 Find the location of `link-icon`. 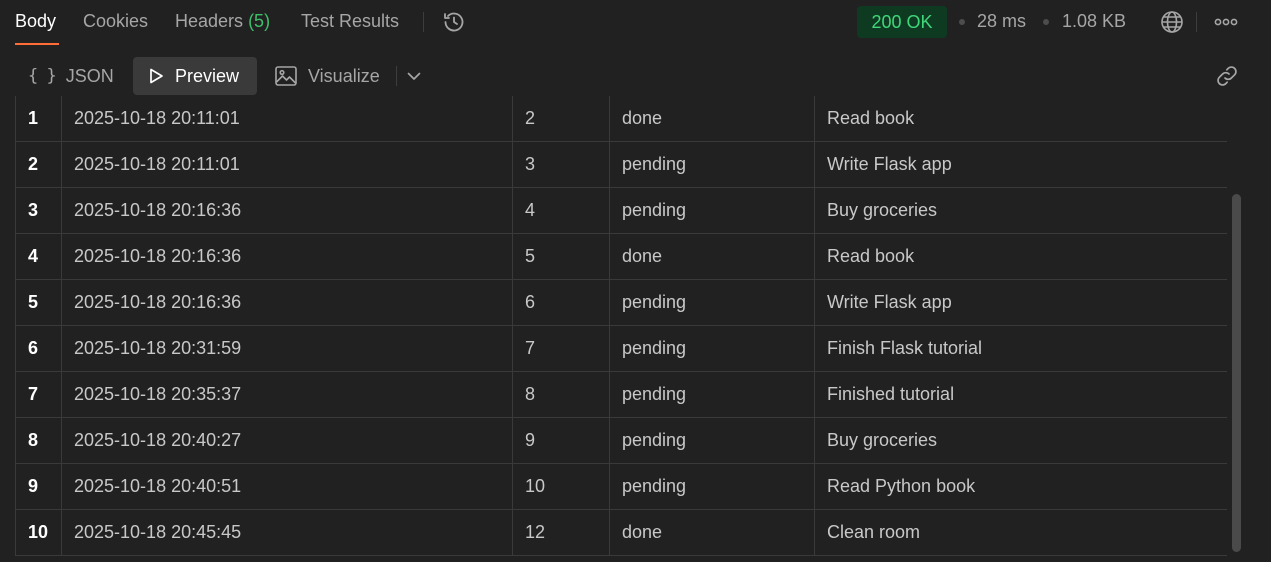

link-icon is located at coordinates (1227, 76).